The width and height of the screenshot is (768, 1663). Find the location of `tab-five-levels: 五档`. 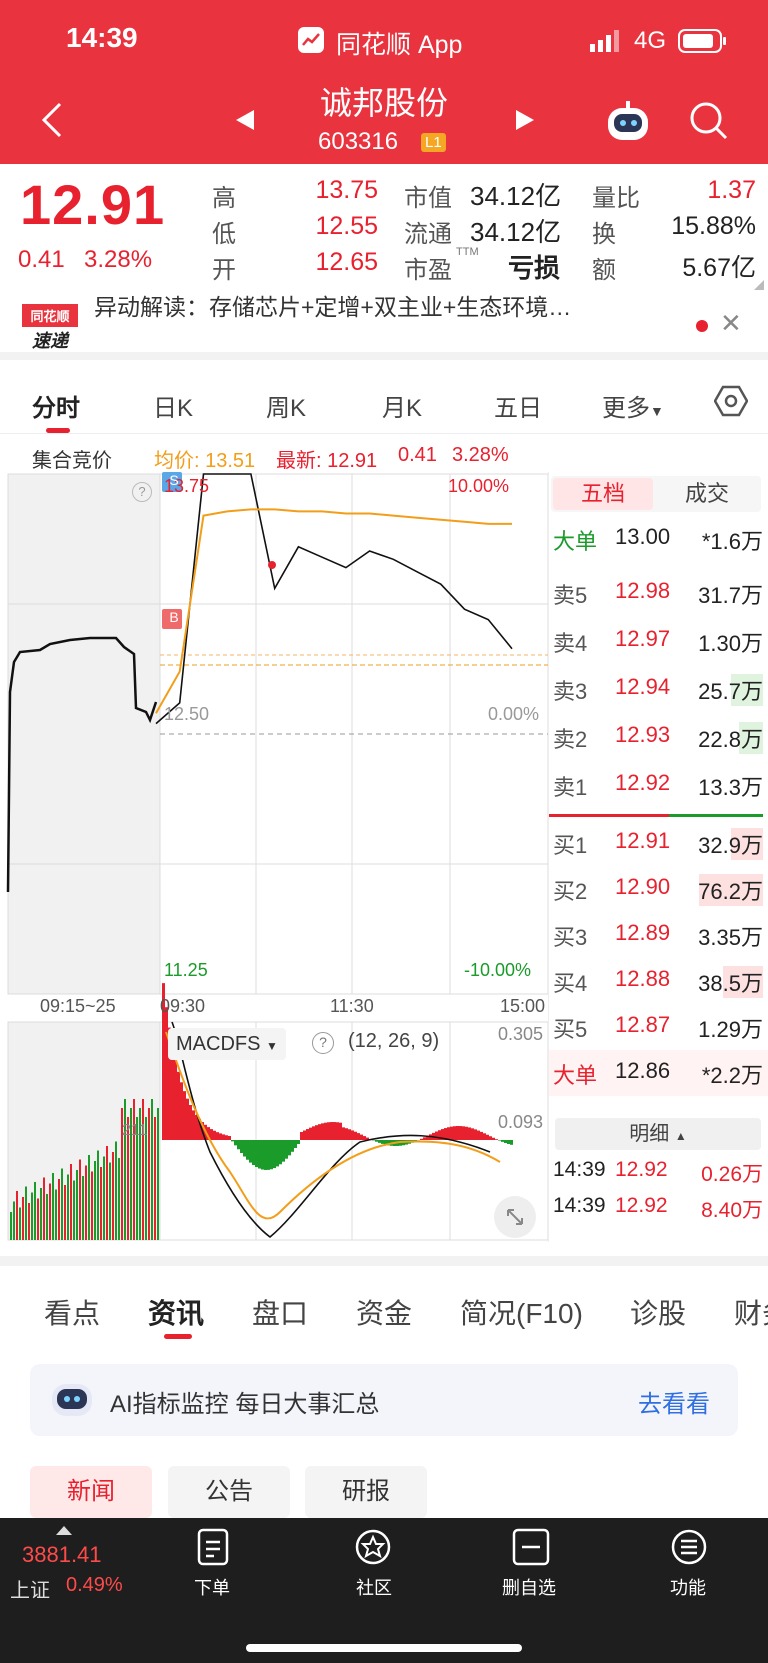

tab-five-levels: 五档 is located at coordinates (603, 494).